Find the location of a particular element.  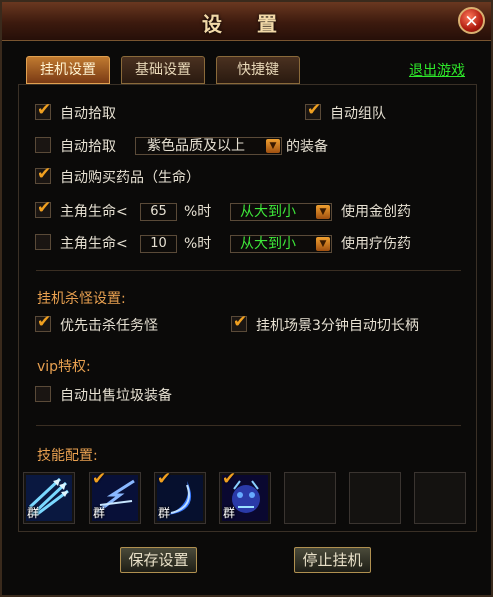

tab-hotkeys: 快捷键 is located at coordinates (258, 70).